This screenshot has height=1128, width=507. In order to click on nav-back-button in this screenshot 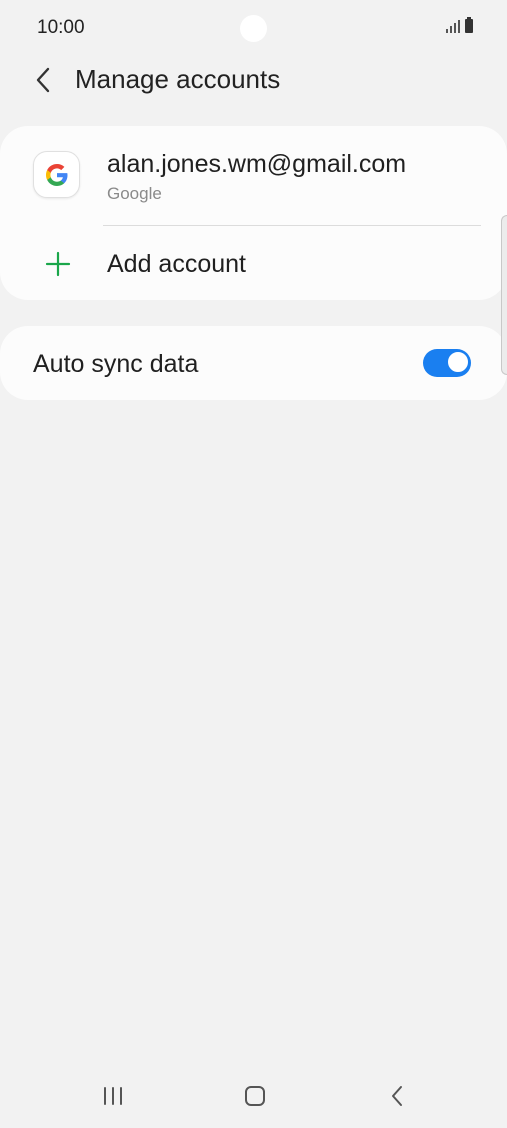, I will do `click(397, 1096)`.